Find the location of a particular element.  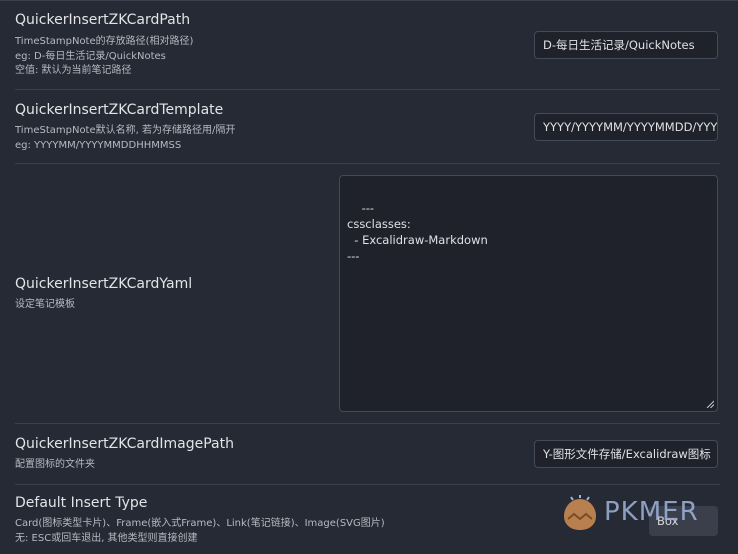

resize-grip-icon is located at coordinates (710, 404).